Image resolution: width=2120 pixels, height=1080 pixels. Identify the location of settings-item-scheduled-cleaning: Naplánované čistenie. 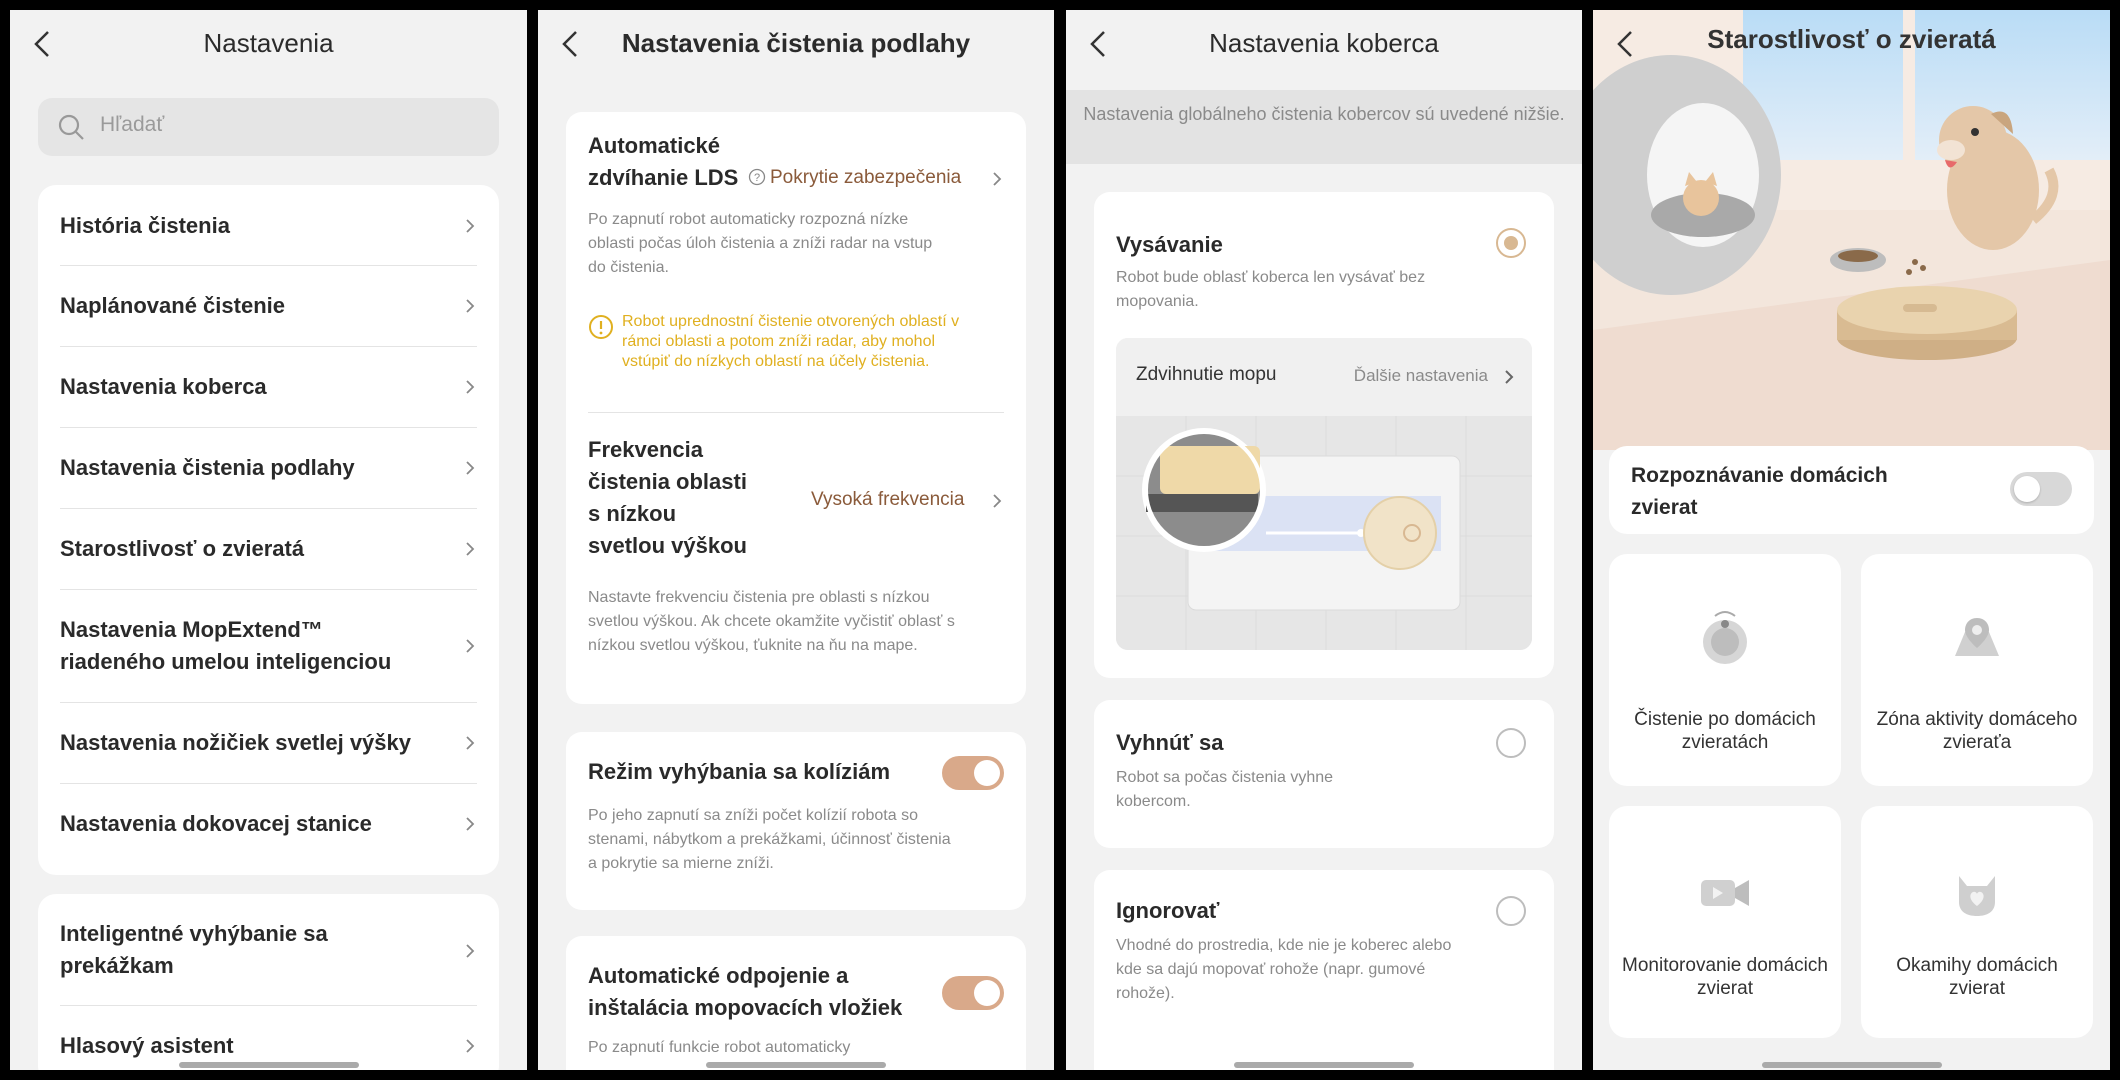
(268, 306).